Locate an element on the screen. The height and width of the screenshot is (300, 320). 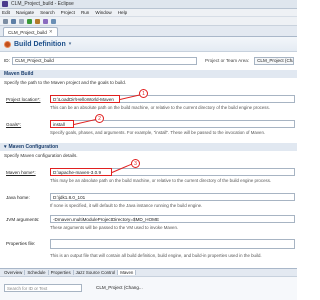
print-icon is located at coordinates (21, 21).